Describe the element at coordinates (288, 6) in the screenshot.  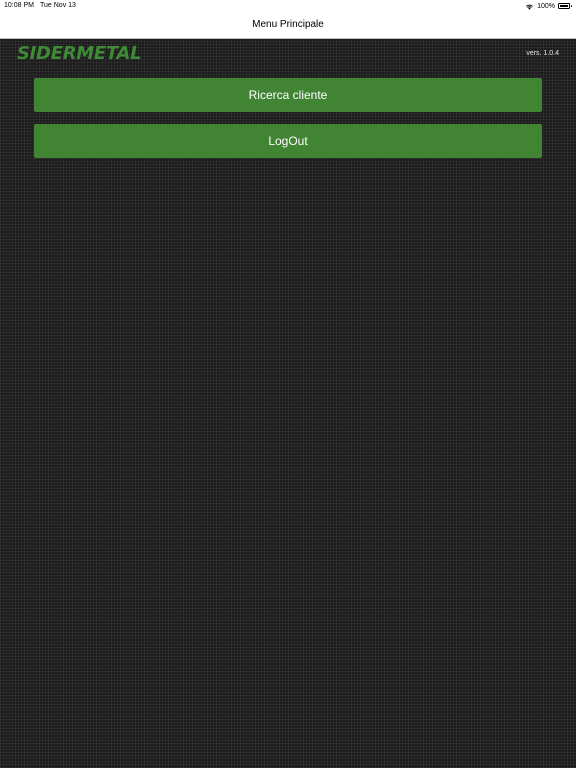
I see `status-bar: 10:08 PM Tue Nov 13 100%` at that location.